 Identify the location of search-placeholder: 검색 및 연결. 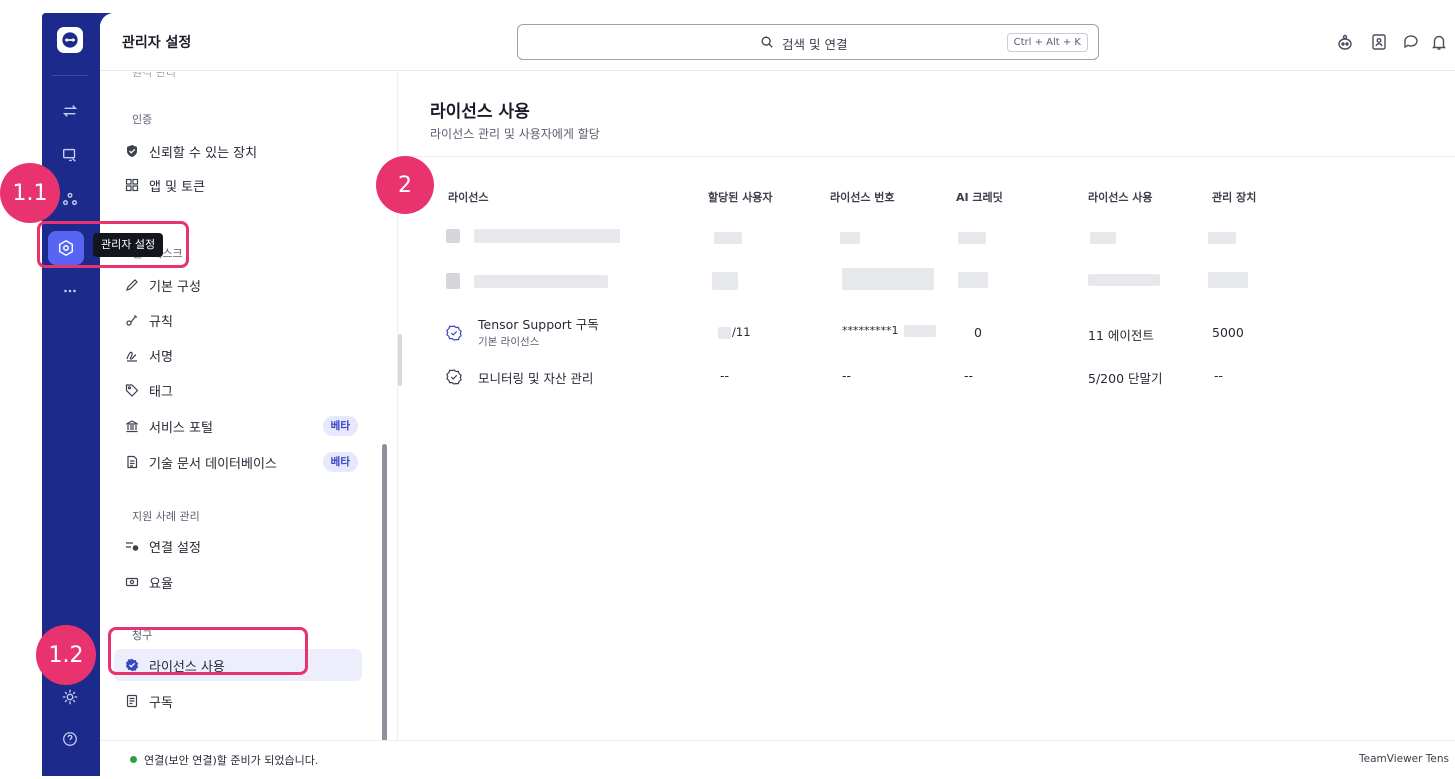
(815, 44).